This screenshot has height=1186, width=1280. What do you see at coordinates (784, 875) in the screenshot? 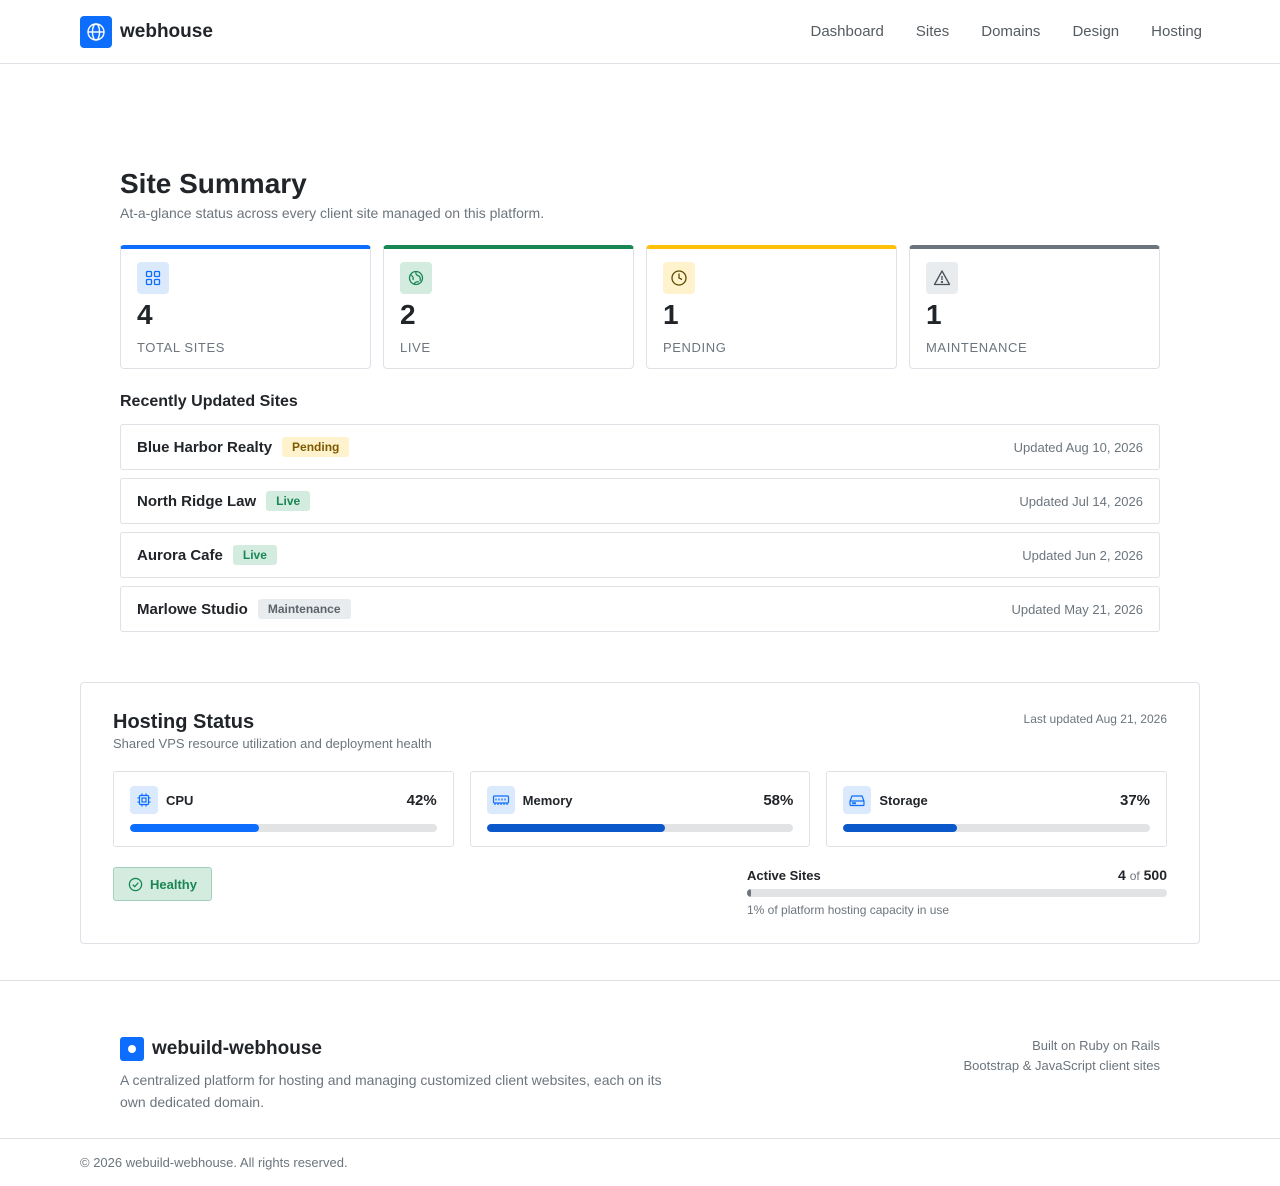
I see `active-sites-label: Active Sites` at bounding box center [784, 875].